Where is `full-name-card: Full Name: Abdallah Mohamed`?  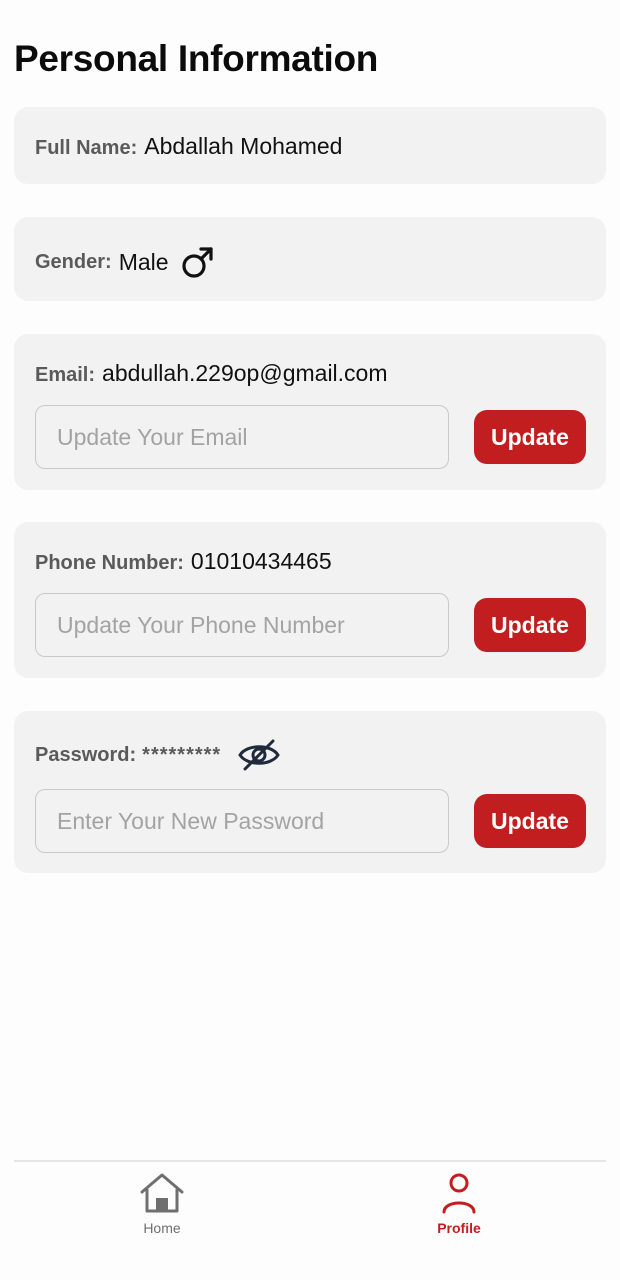
full-name-card: Full Name: Abdallah Mohamed is located at coordinates (310, 145).